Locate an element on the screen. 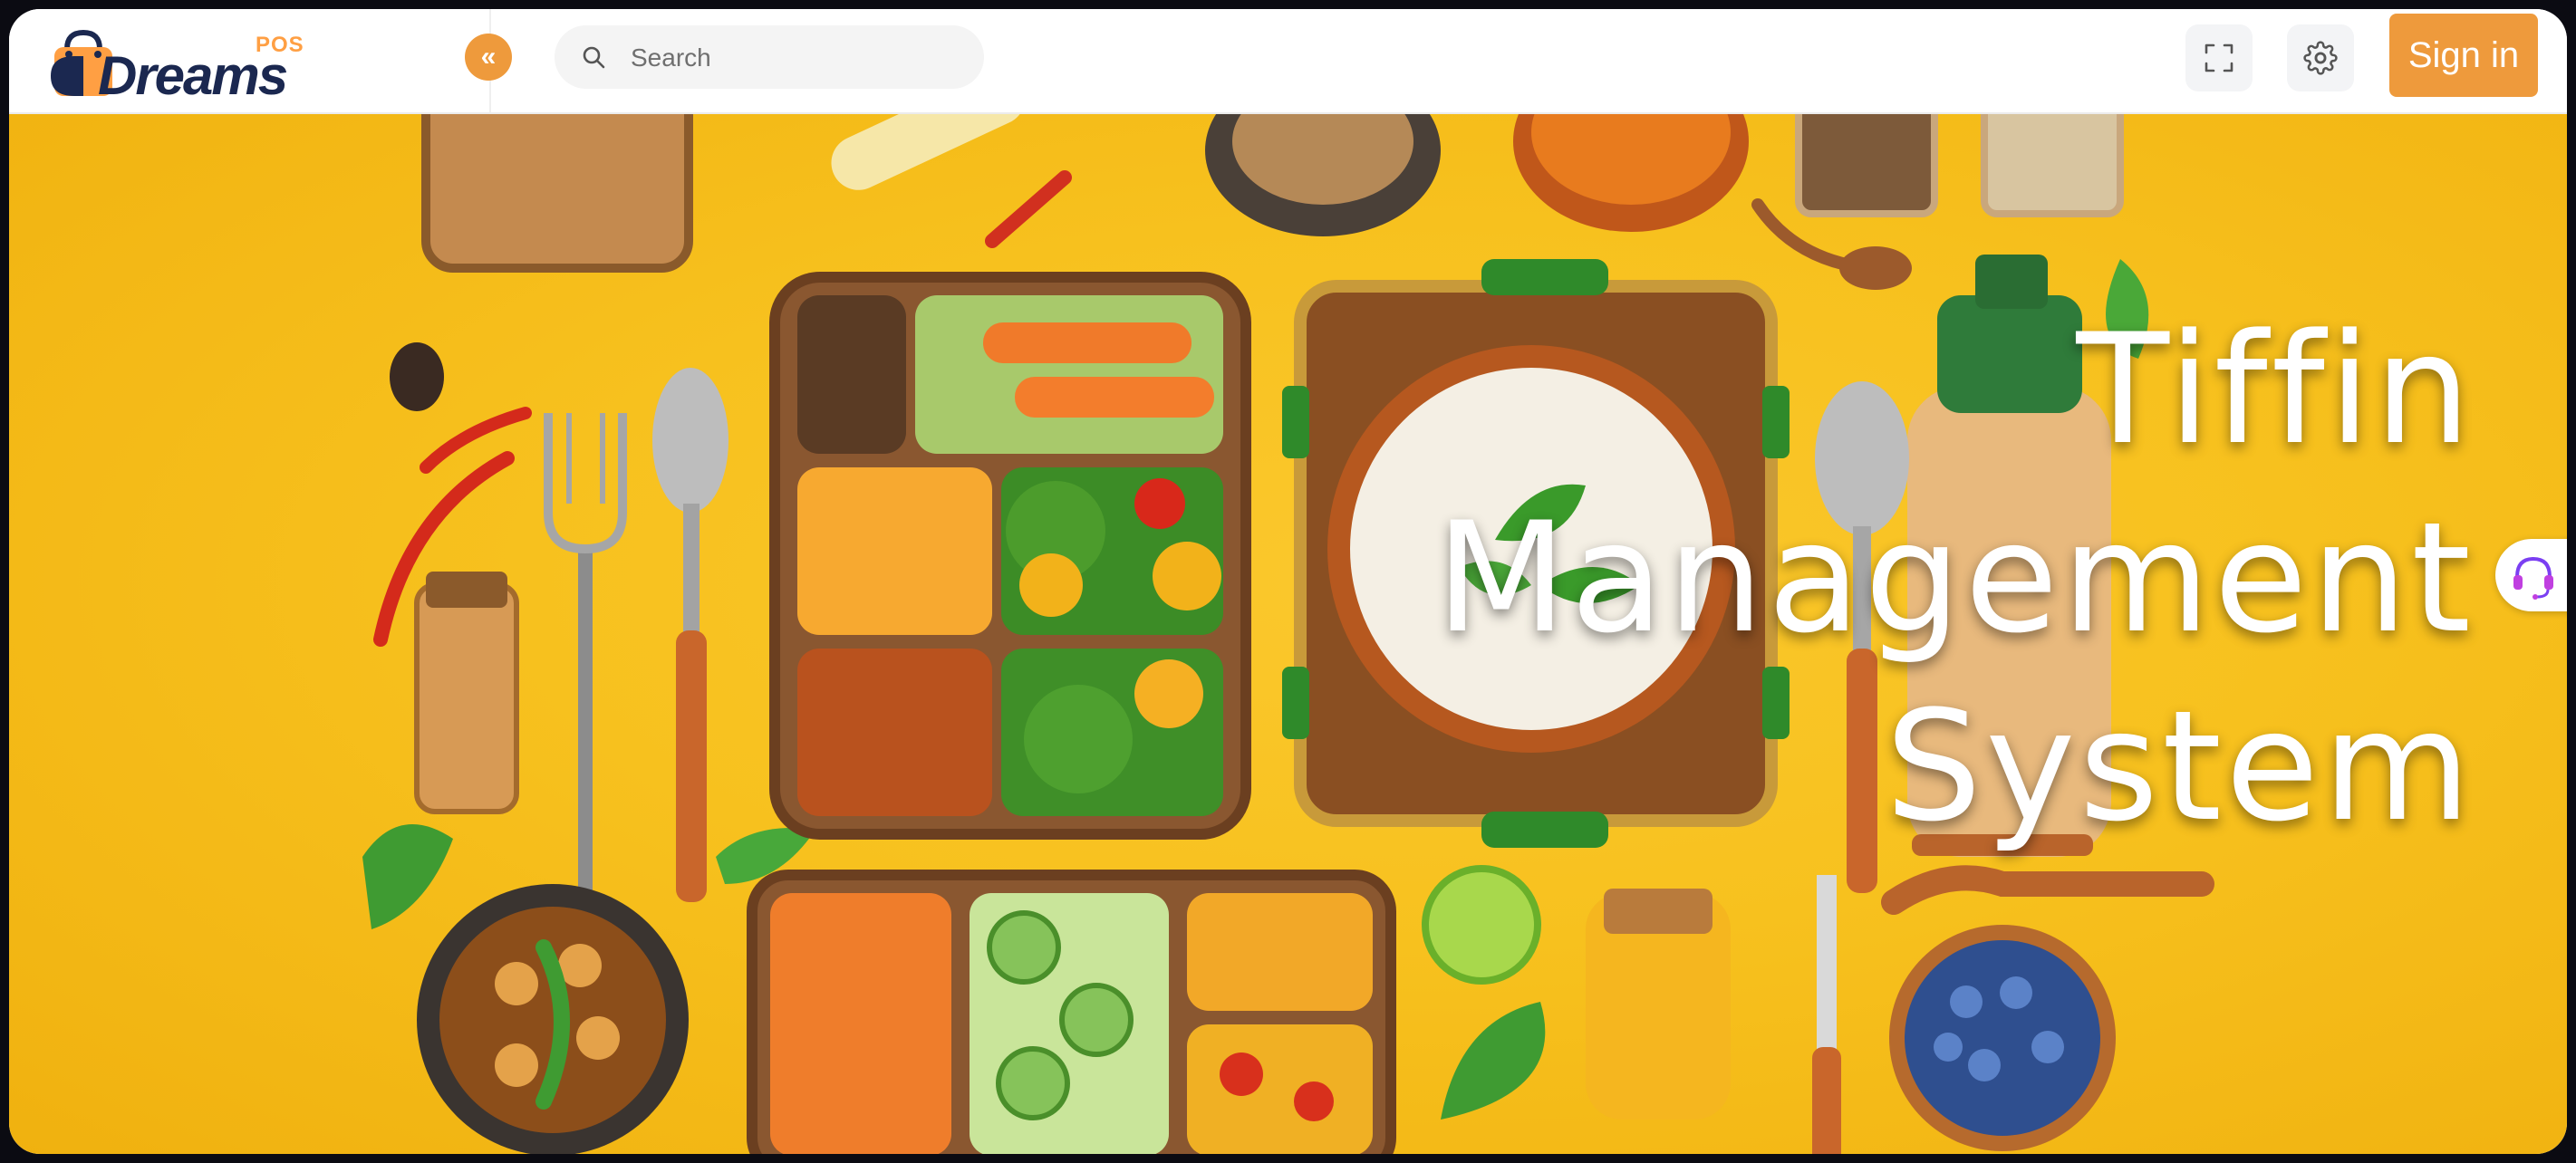  double-chevron-left-icon: « is located at coordinates (488, 57).